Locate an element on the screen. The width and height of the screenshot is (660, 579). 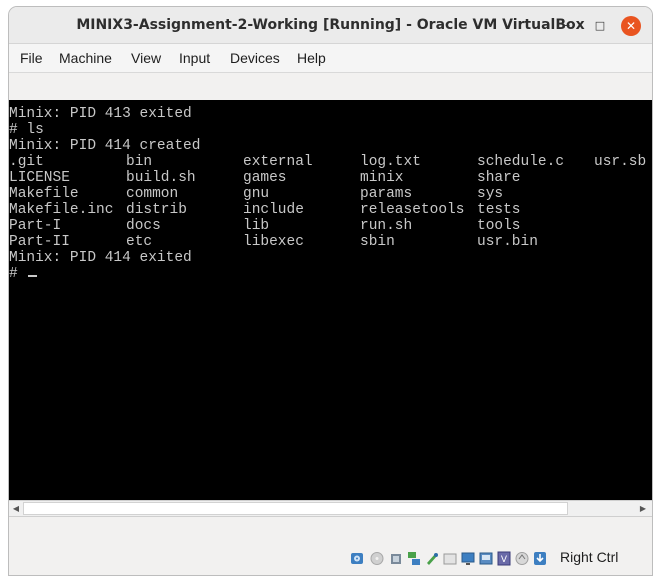
menu-machine: Machine is located at coordinates (85, 58).